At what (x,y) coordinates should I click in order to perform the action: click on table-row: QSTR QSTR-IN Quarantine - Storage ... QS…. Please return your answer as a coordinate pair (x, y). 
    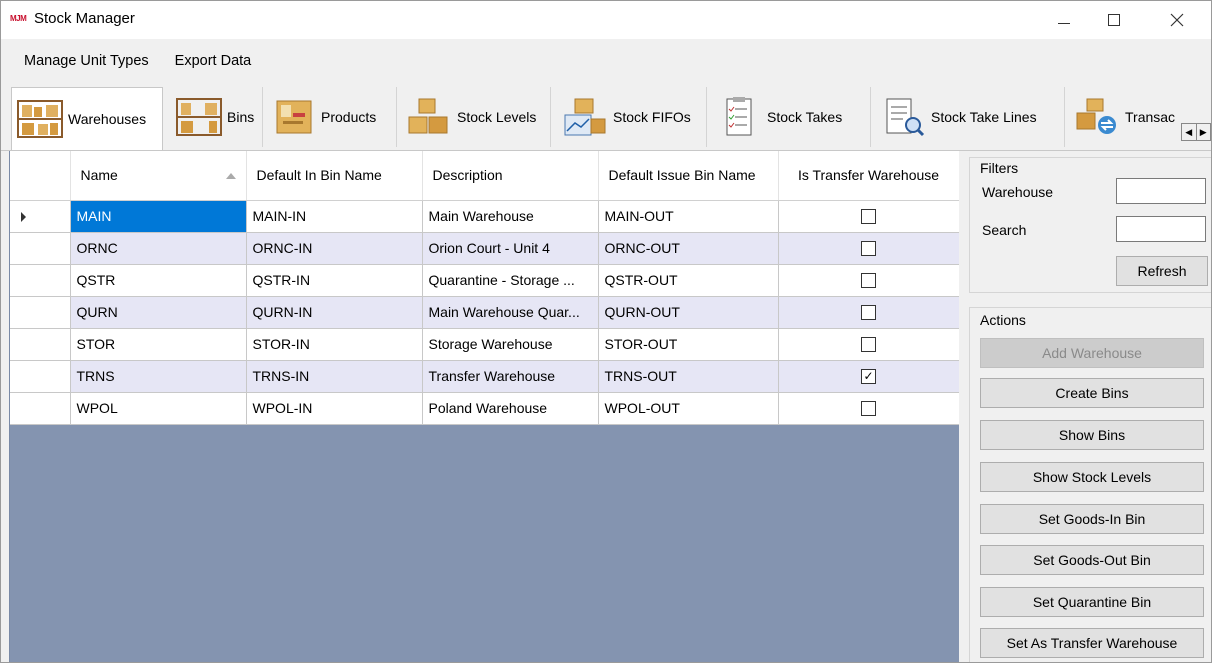
    Looking at the image, I should click on (484, 280).